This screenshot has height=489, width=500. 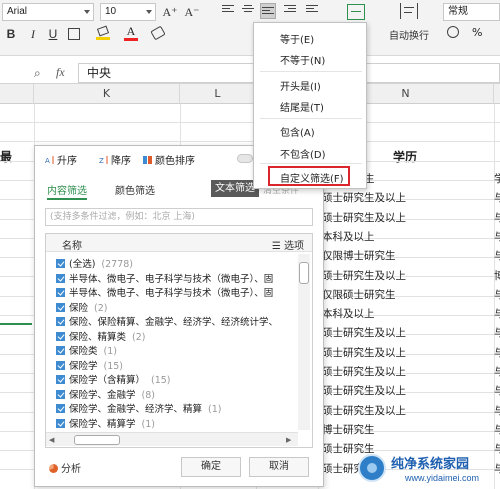 What do you see at coordinates (245, 158) in the screenshot?
I see `toggle-switch` at bounding box center [245, 158].